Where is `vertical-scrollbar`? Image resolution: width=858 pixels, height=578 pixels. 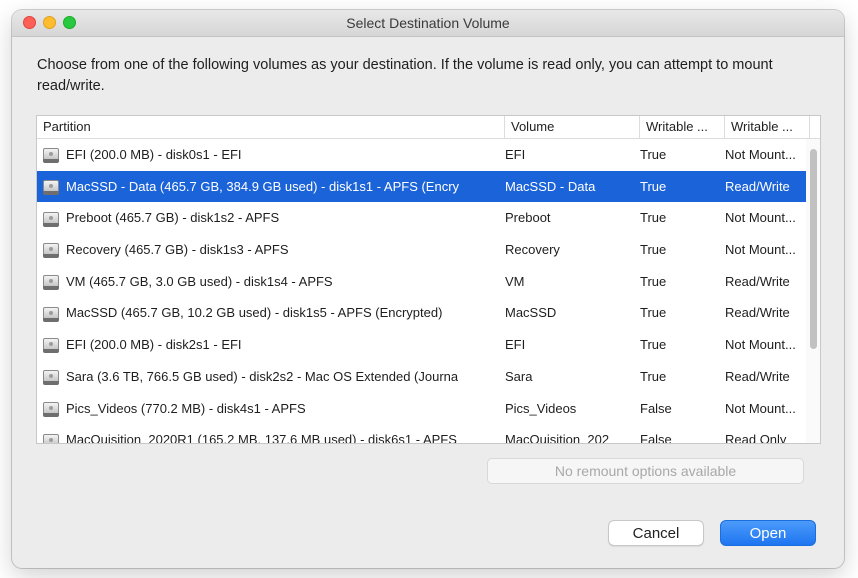
vertical-scrollbar is located at coordinates (813, 291).